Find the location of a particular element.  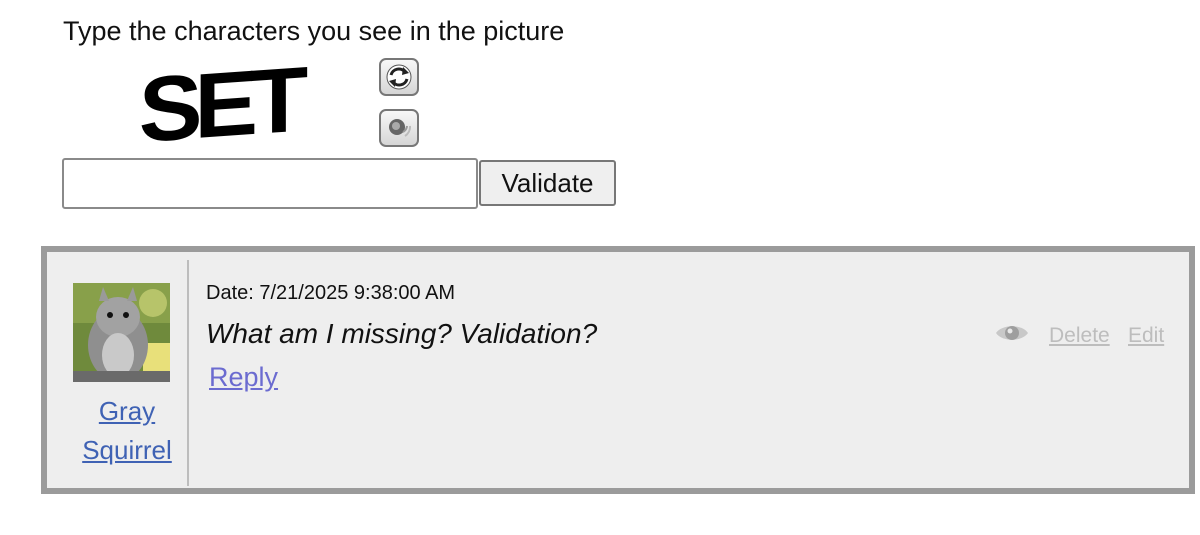

captcha-refresh-button is located at coordinates (399, 77).